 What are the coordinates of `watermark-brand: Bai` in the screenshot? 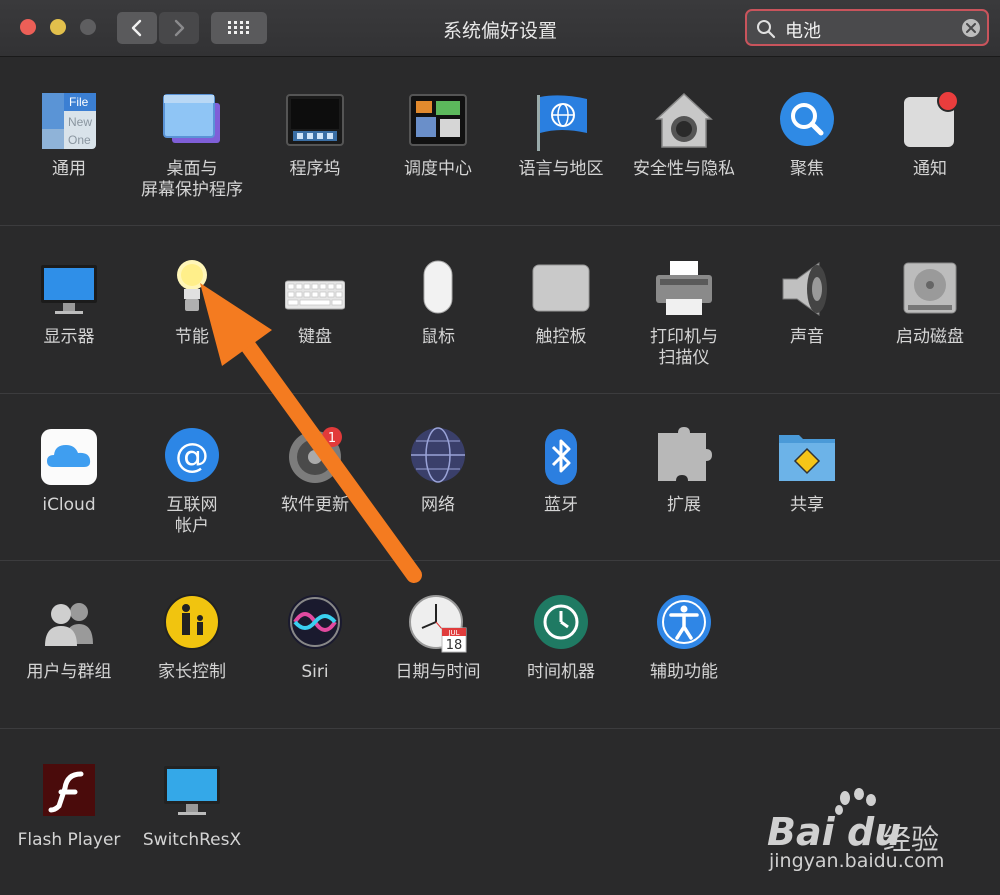 It's located at (801, 832).